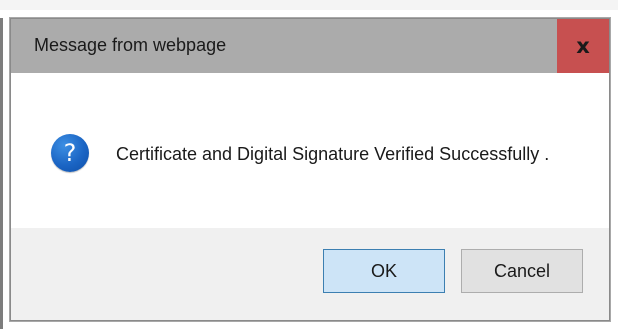 This screenshot has height=329, width=618. I want to click on close-button: x, so click(583, 46).